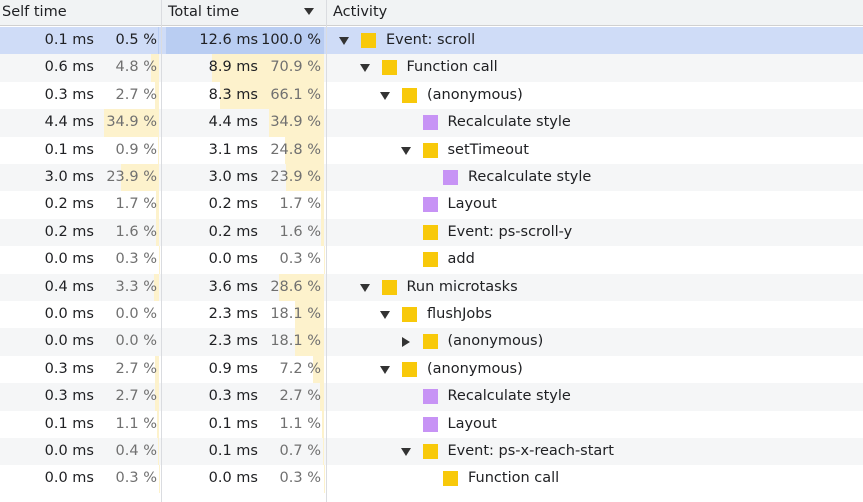 This screenshot has height=502, width=863. What do you see at coordinates (510, 231) in the screenshot?
I see `activity-label: Event: ps-scroll-y` at bounding box center [510, 231].